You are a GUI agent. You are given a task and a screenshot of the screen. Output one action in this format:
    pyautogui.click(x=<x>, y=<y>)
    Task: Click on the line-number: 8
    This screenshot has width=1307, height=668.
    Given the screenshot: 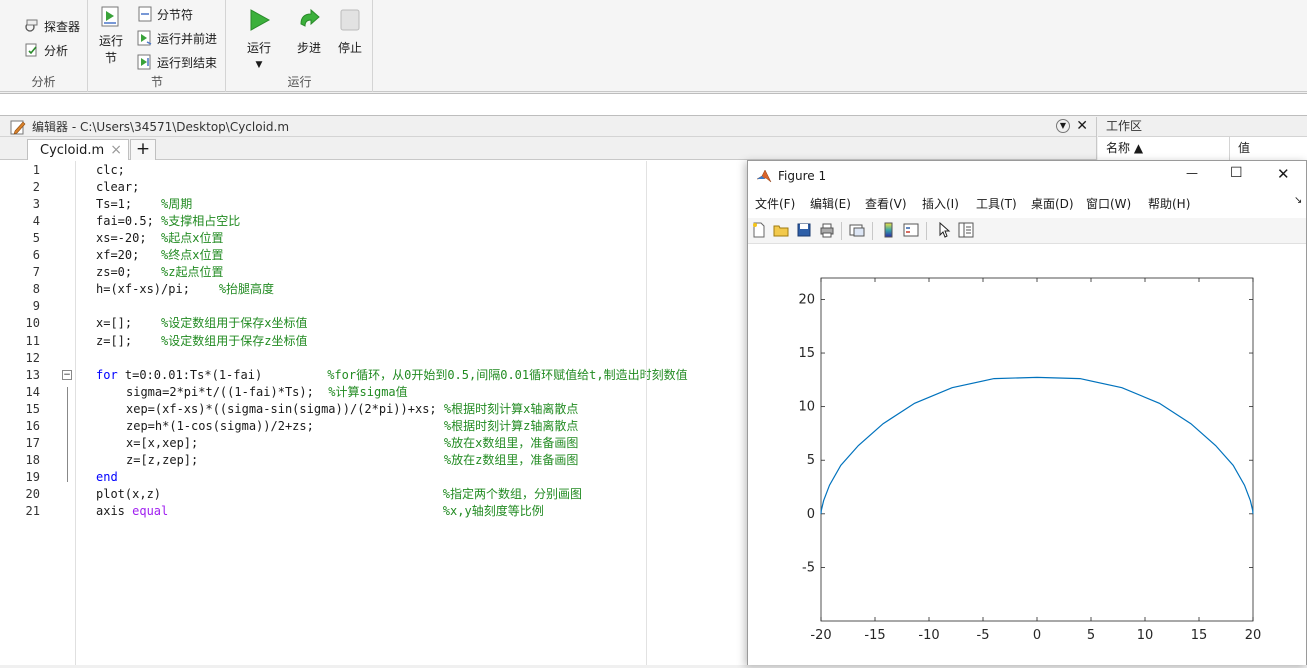 What is the action you would take?
    pyautogui.click(x=36, y=289)
    